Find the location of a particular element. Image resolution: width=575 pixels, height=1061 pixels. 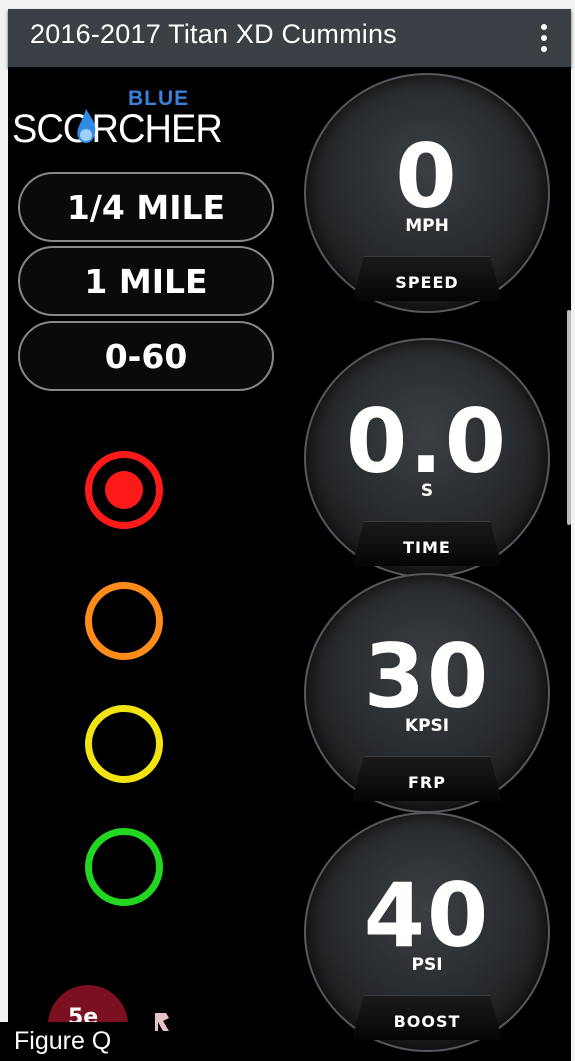

speed-value: 0 is located at coordinates (427, 176).